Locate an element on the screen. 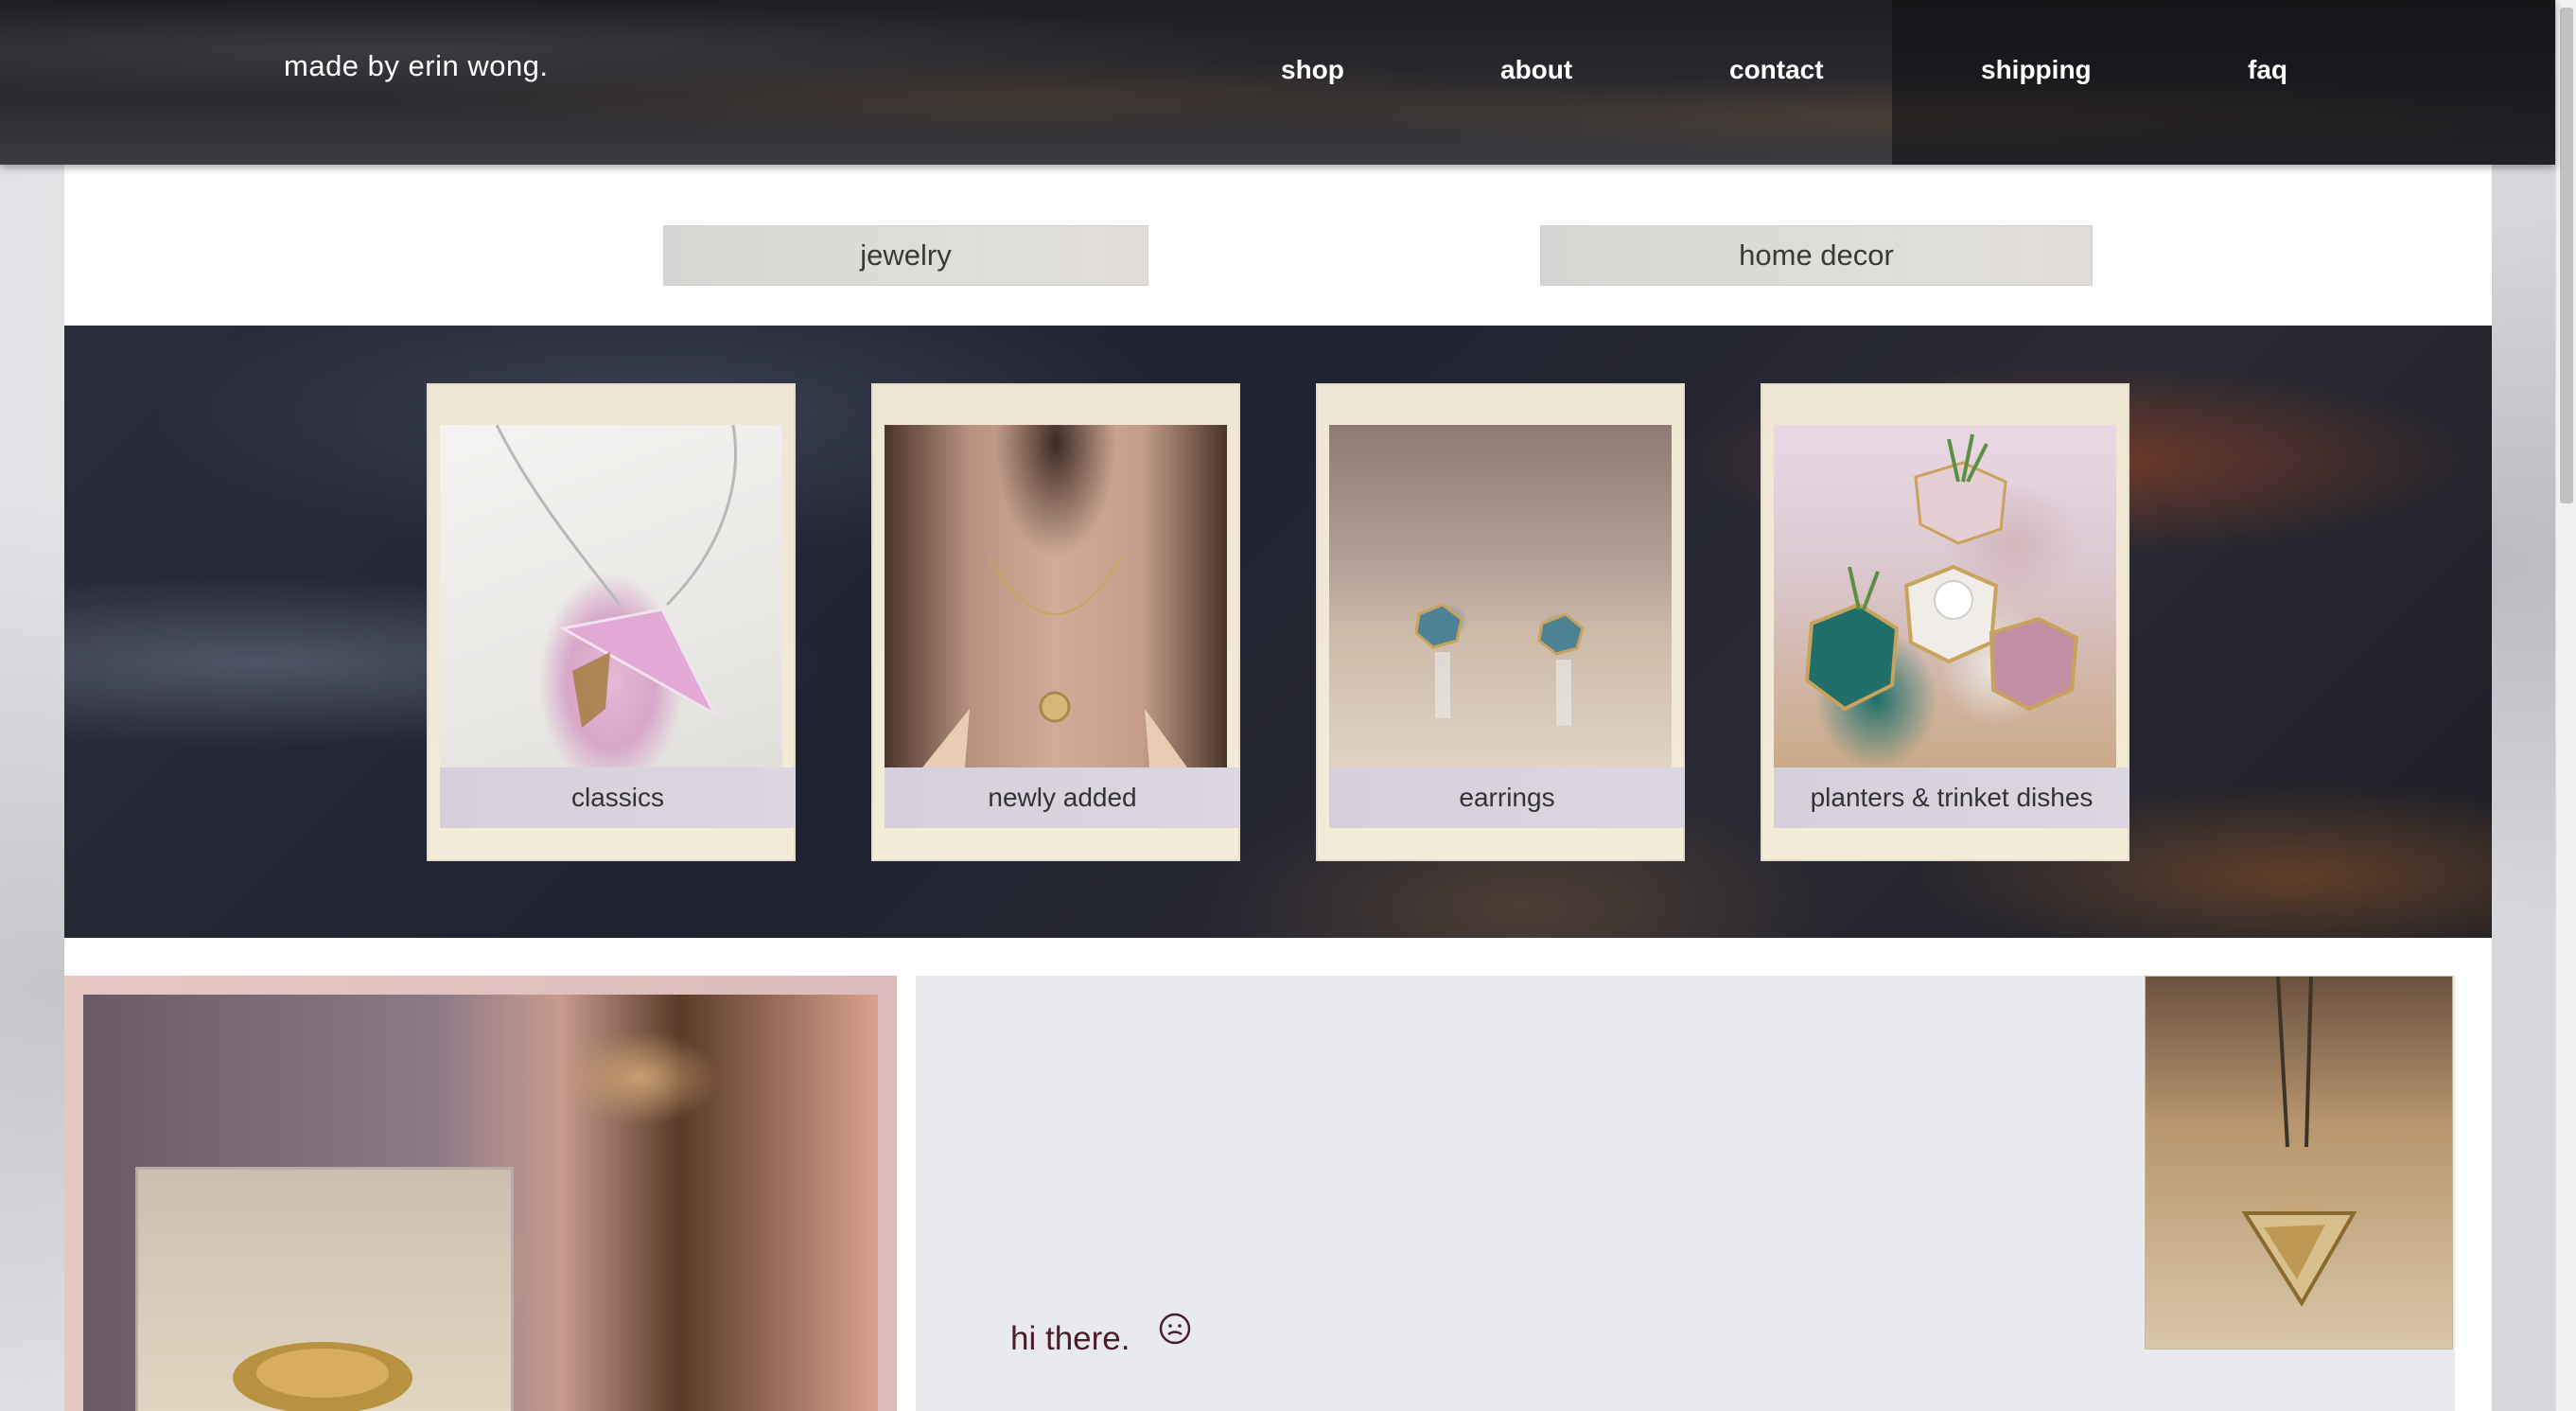  necklace-model-image is located at coordinates (1054, 661).